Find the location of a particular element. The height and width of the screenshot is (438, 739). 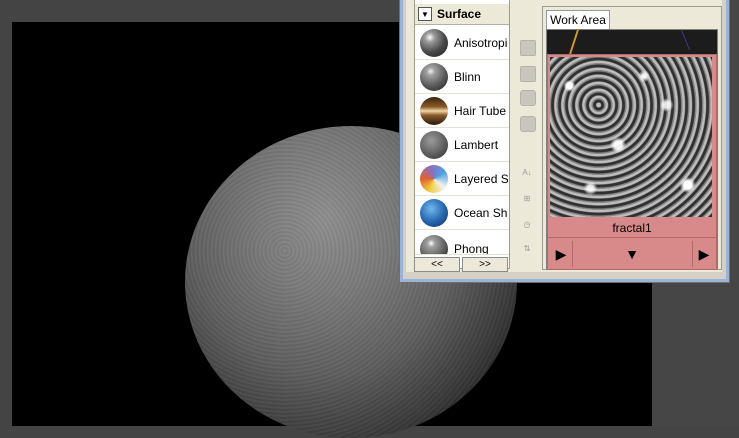

sort-alpha-icon: A↓ is located at coordinates (527, 176).